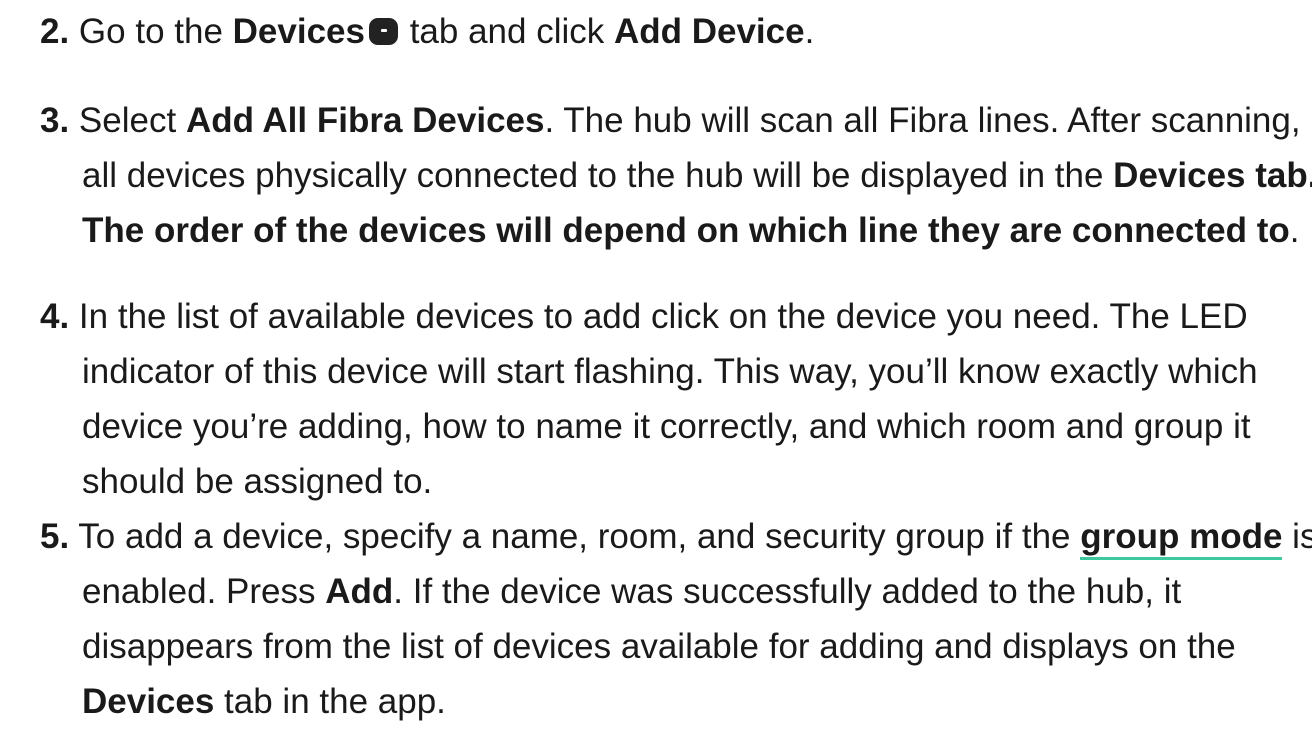  Describe the element at coordinates (298, 31) in the screenshot. I see `devices-tab-label: Devices` at that location.